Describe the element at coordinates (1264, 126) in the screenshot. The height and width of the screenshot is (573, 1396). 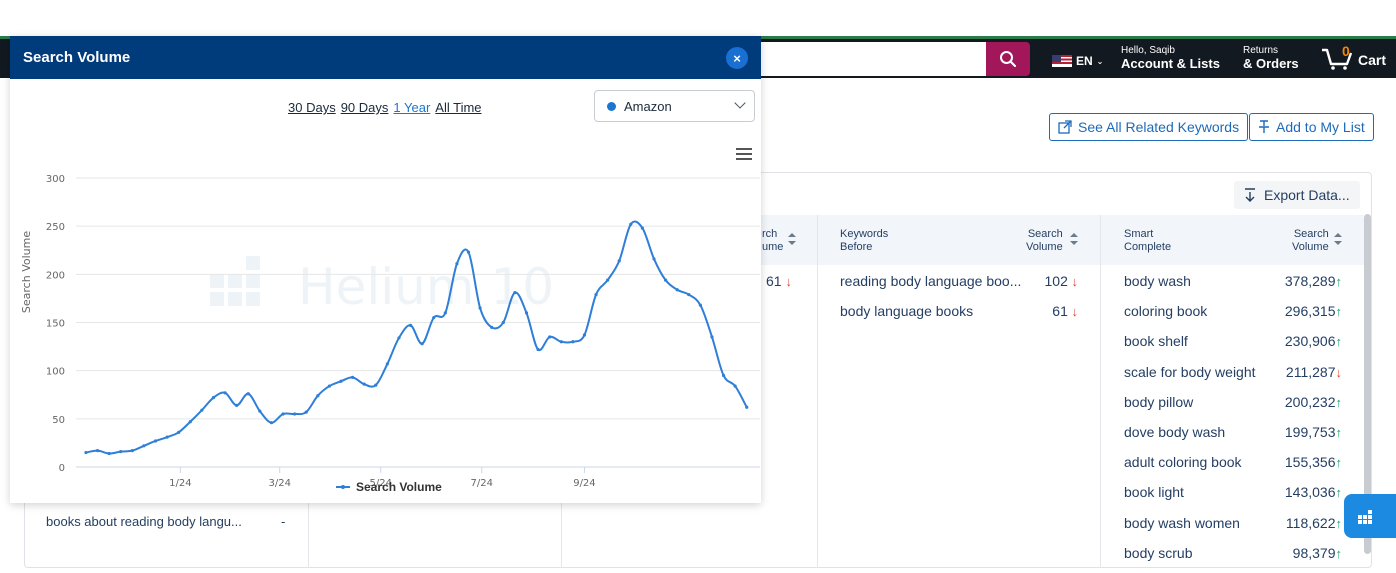
I see `pin-icon` at that location.